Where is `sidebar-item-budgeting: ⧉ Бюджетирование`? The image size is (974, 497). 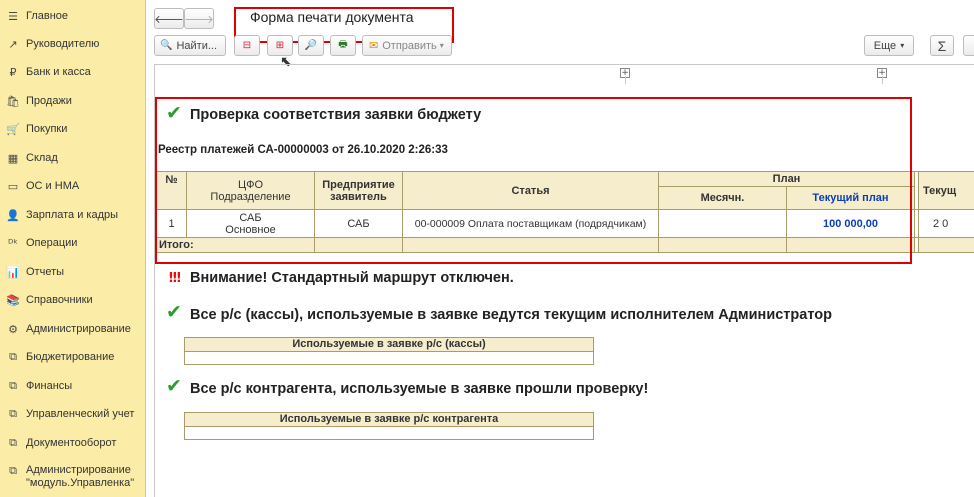 sidebar-item-budgeting: ⧉ Бюджетирование is located at coordinates (73, 357).